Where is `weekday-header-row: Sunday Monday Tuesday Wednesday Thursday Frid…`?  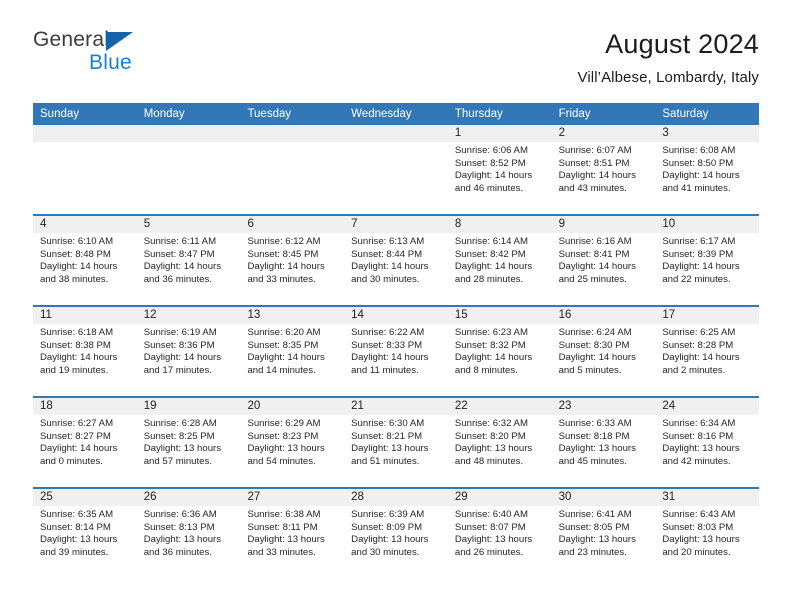
weekday-header-row: Sunday Monday Tuesday Wednesday Thursday Frid… is located at coordinates (396, 114).